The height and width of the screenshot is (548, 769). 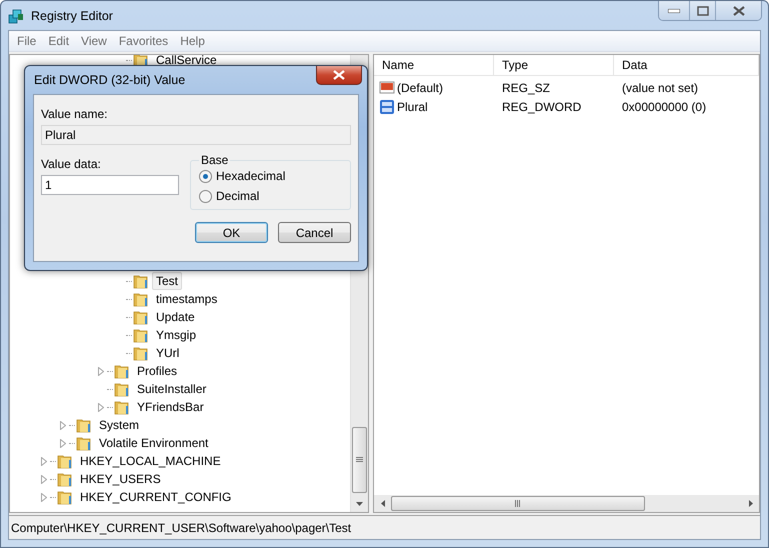 I want to click on menu-item: View, so click(x=94, y=41).